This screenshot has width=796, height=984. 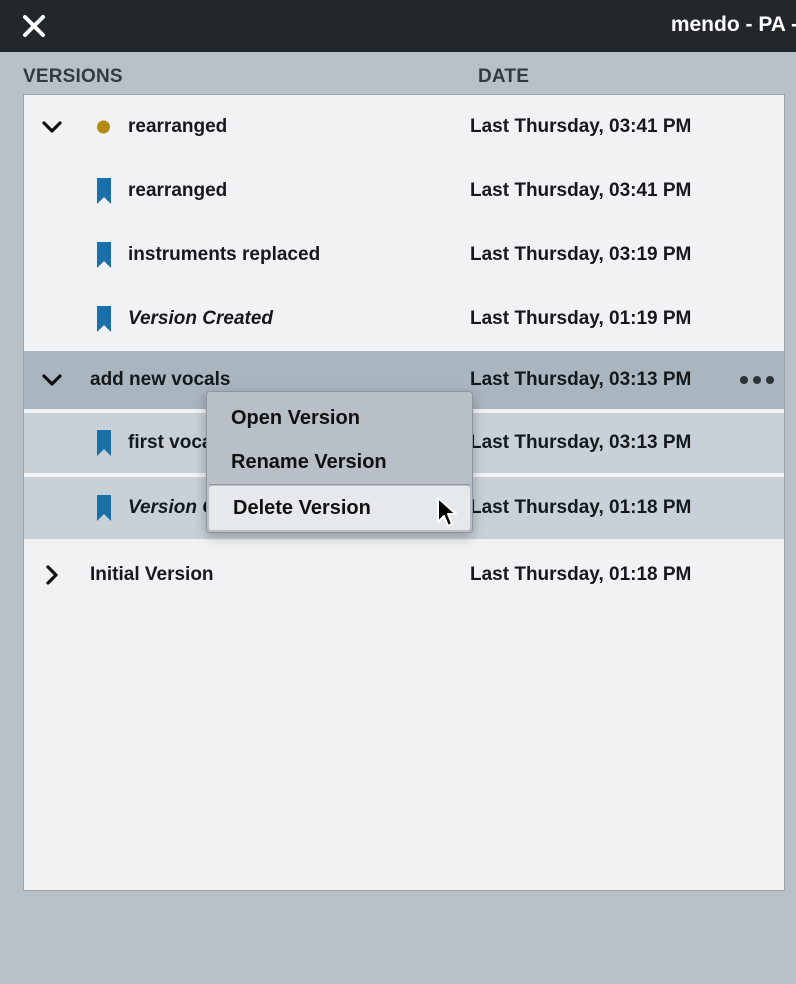 I want to click on window-title: mendo - PA -, so click(x=733, y=24).